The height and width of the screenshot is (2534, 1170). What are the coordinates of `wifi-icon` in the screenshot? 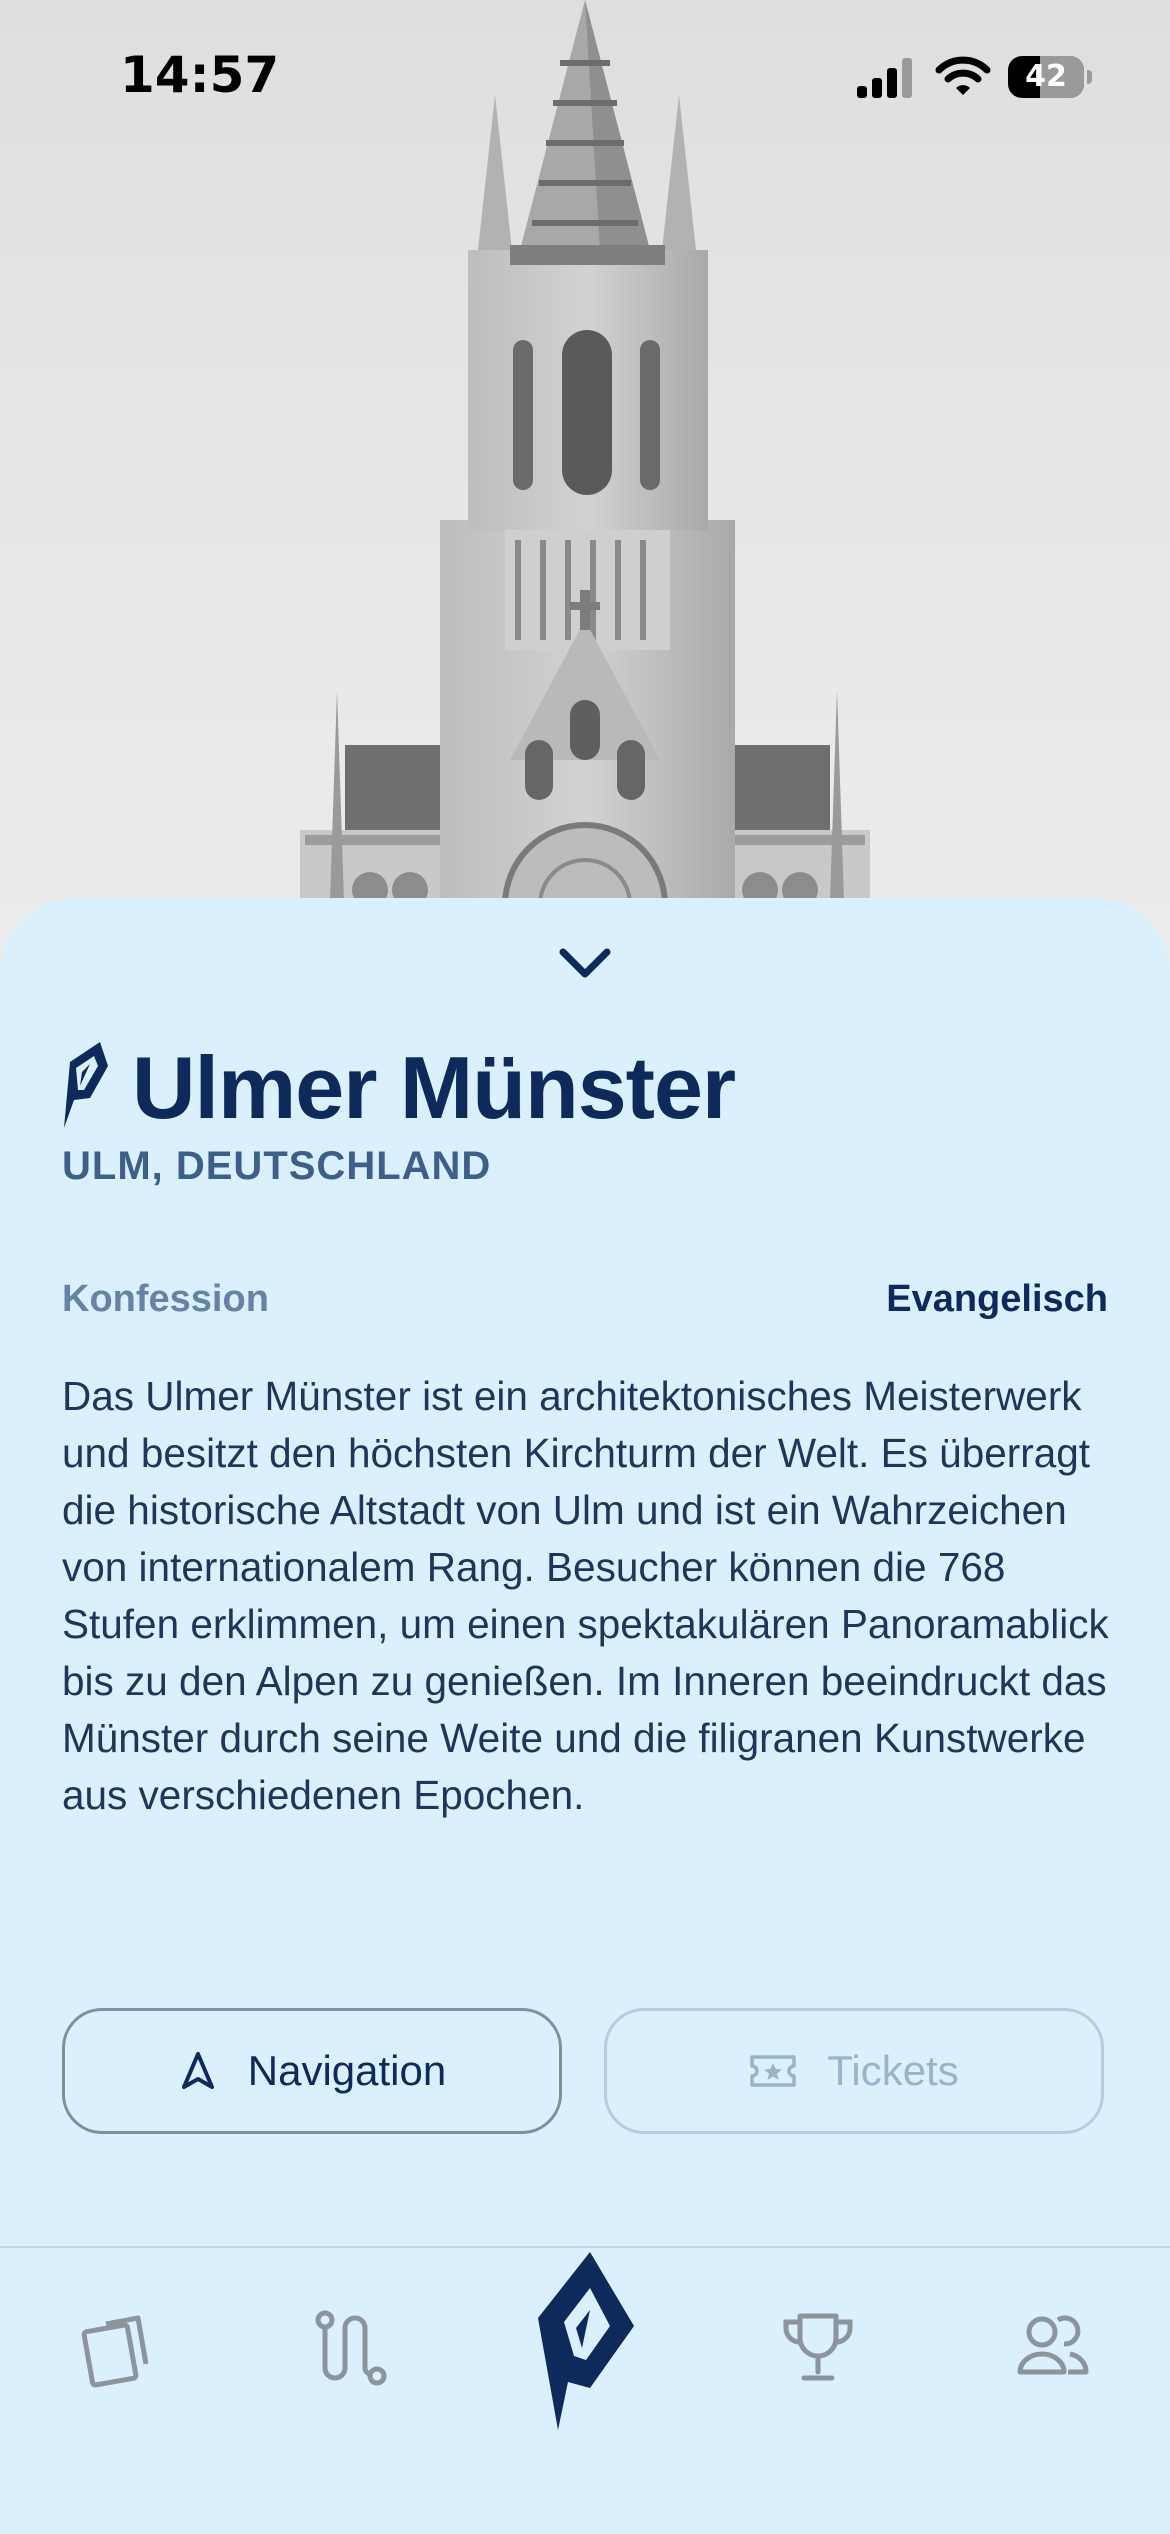 It's located at (963, 75).